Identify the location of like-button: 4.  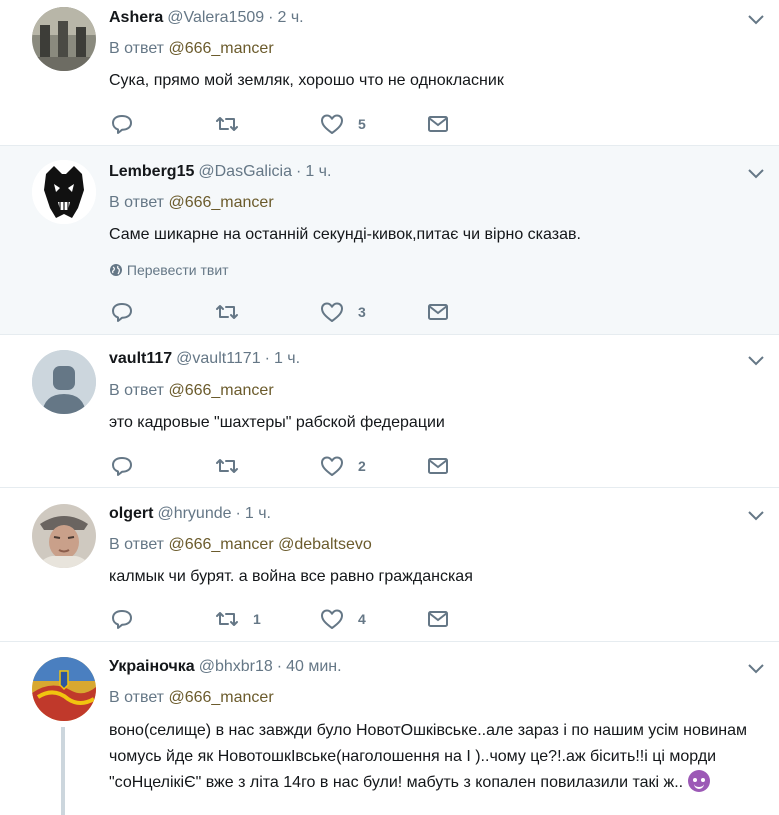
(343, 619).